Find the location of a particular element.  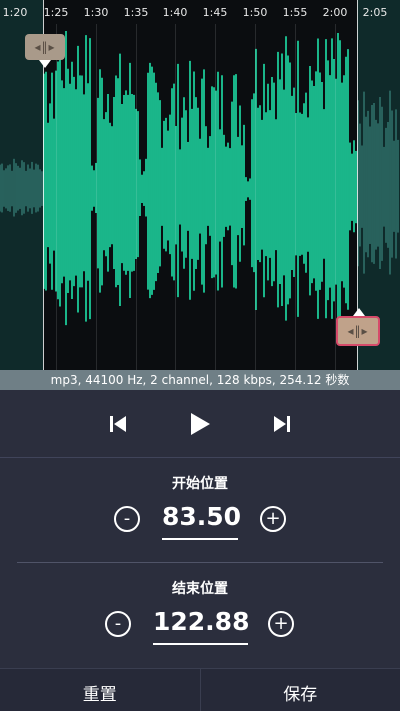

end-position-label: 结束位置 is located at coordinates (200, 589).